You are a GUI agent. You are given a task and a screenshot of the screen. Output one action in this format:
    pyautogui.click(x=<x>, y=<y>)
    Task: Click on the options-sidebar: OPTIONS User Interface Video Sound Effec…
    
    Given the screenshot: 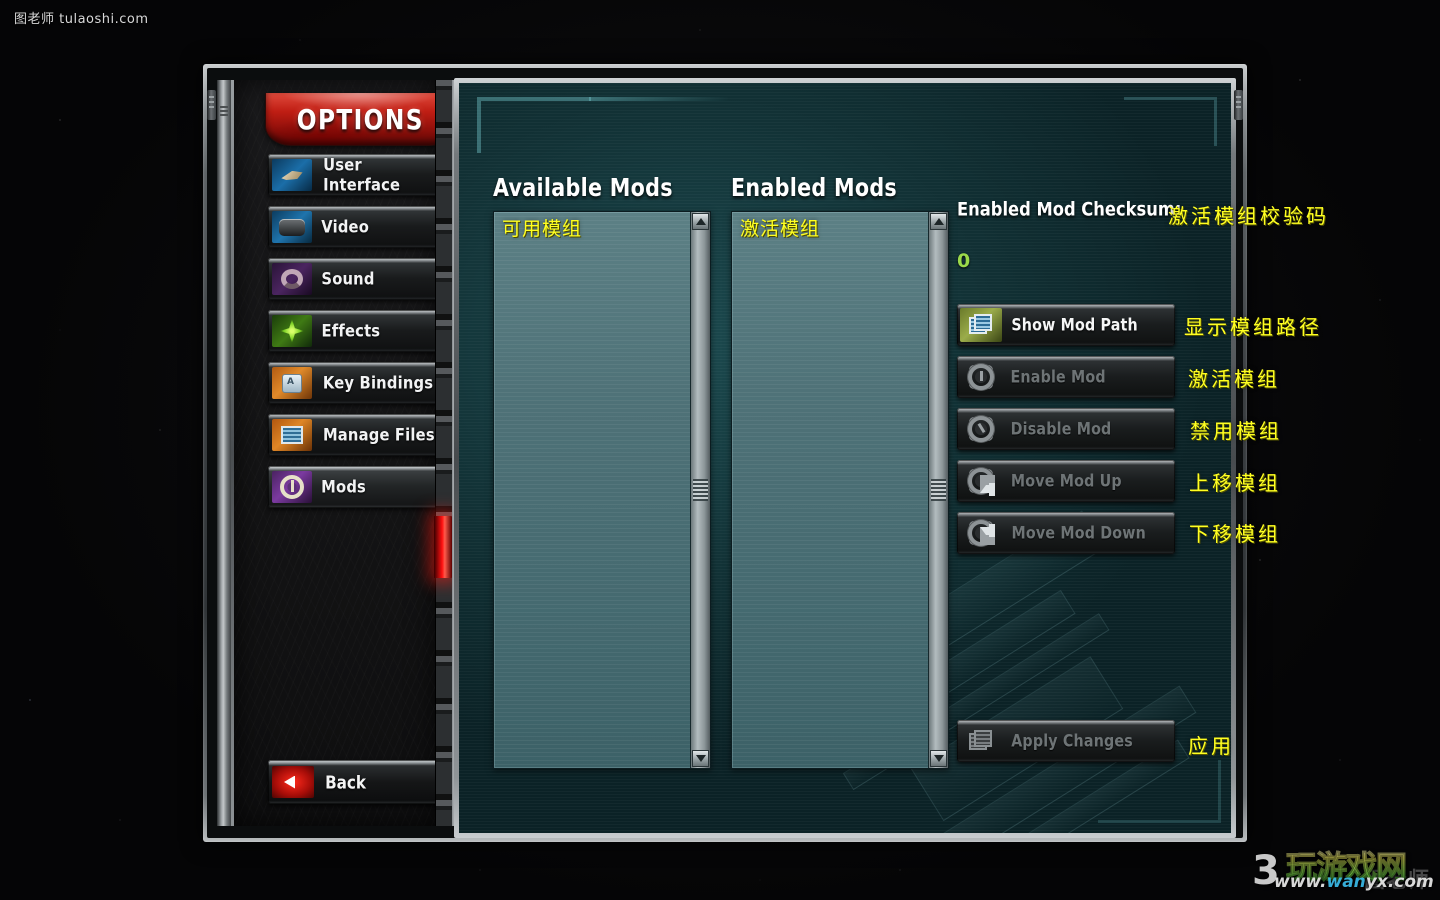 What is the action you would take?
    pyautogui.click(x=343, y=453)
    